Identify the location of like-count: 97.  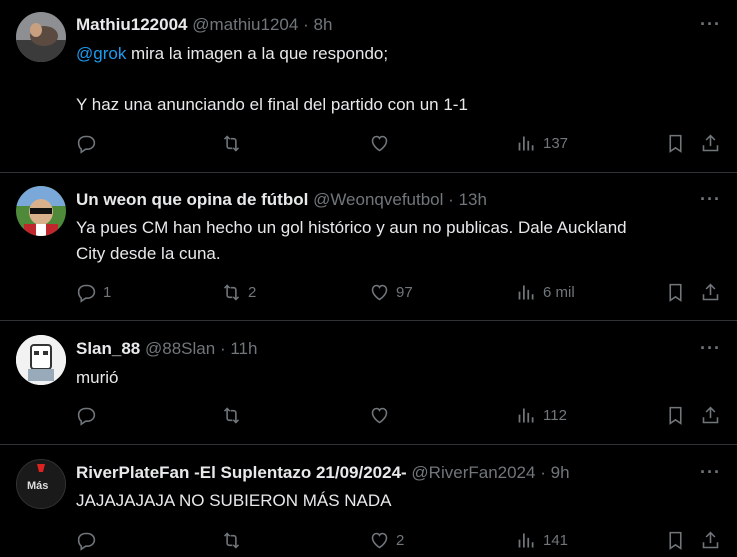
(404, 292).